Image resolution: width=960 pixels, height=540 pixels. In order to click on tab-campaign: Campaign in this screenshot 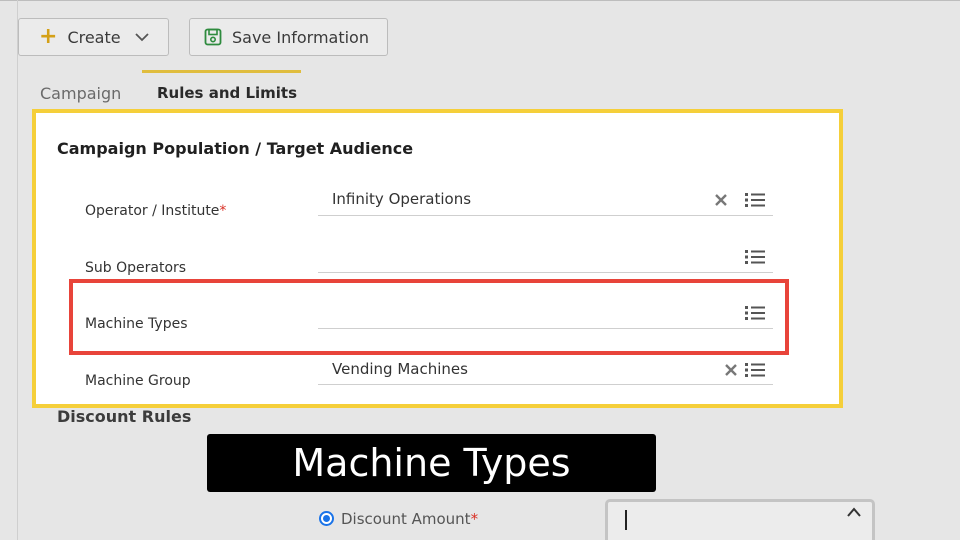, I will do `click(80, 93)`.